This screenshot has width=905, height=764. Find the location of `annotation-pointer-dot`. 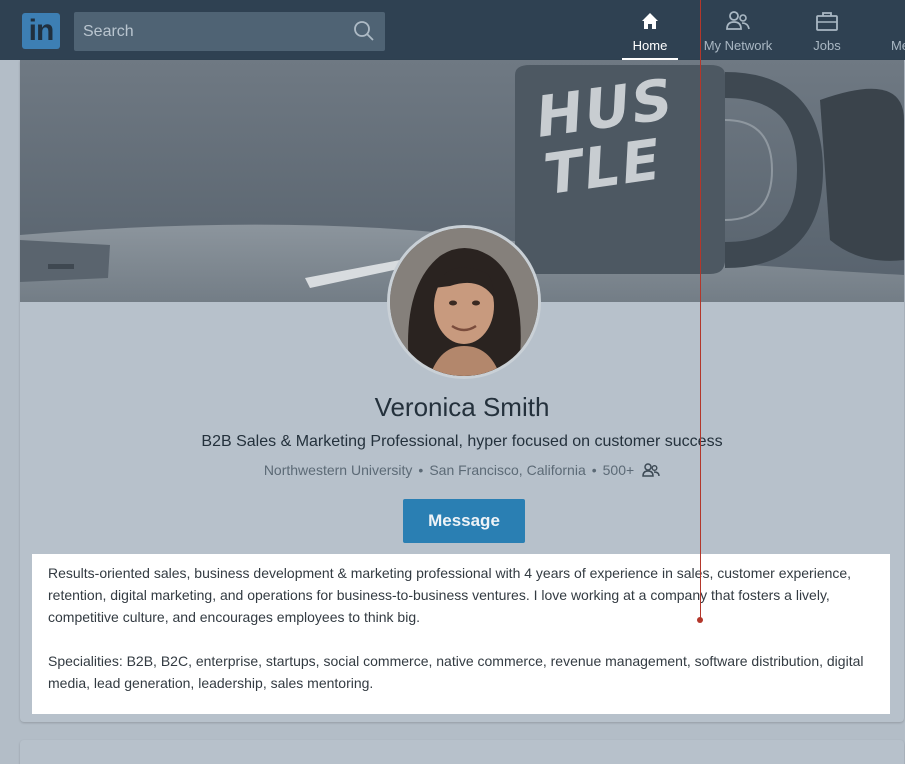

annotation-pointer-dot is located at coordinates (700, 620).